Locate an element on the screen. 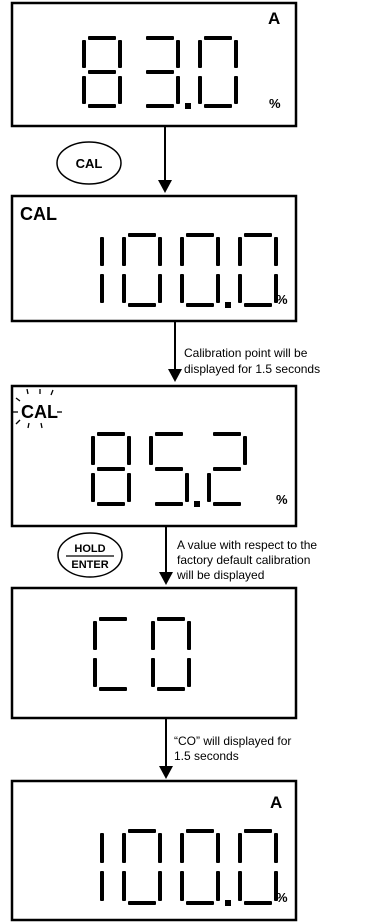  corner-label: A is located at coordinates (276, 802).